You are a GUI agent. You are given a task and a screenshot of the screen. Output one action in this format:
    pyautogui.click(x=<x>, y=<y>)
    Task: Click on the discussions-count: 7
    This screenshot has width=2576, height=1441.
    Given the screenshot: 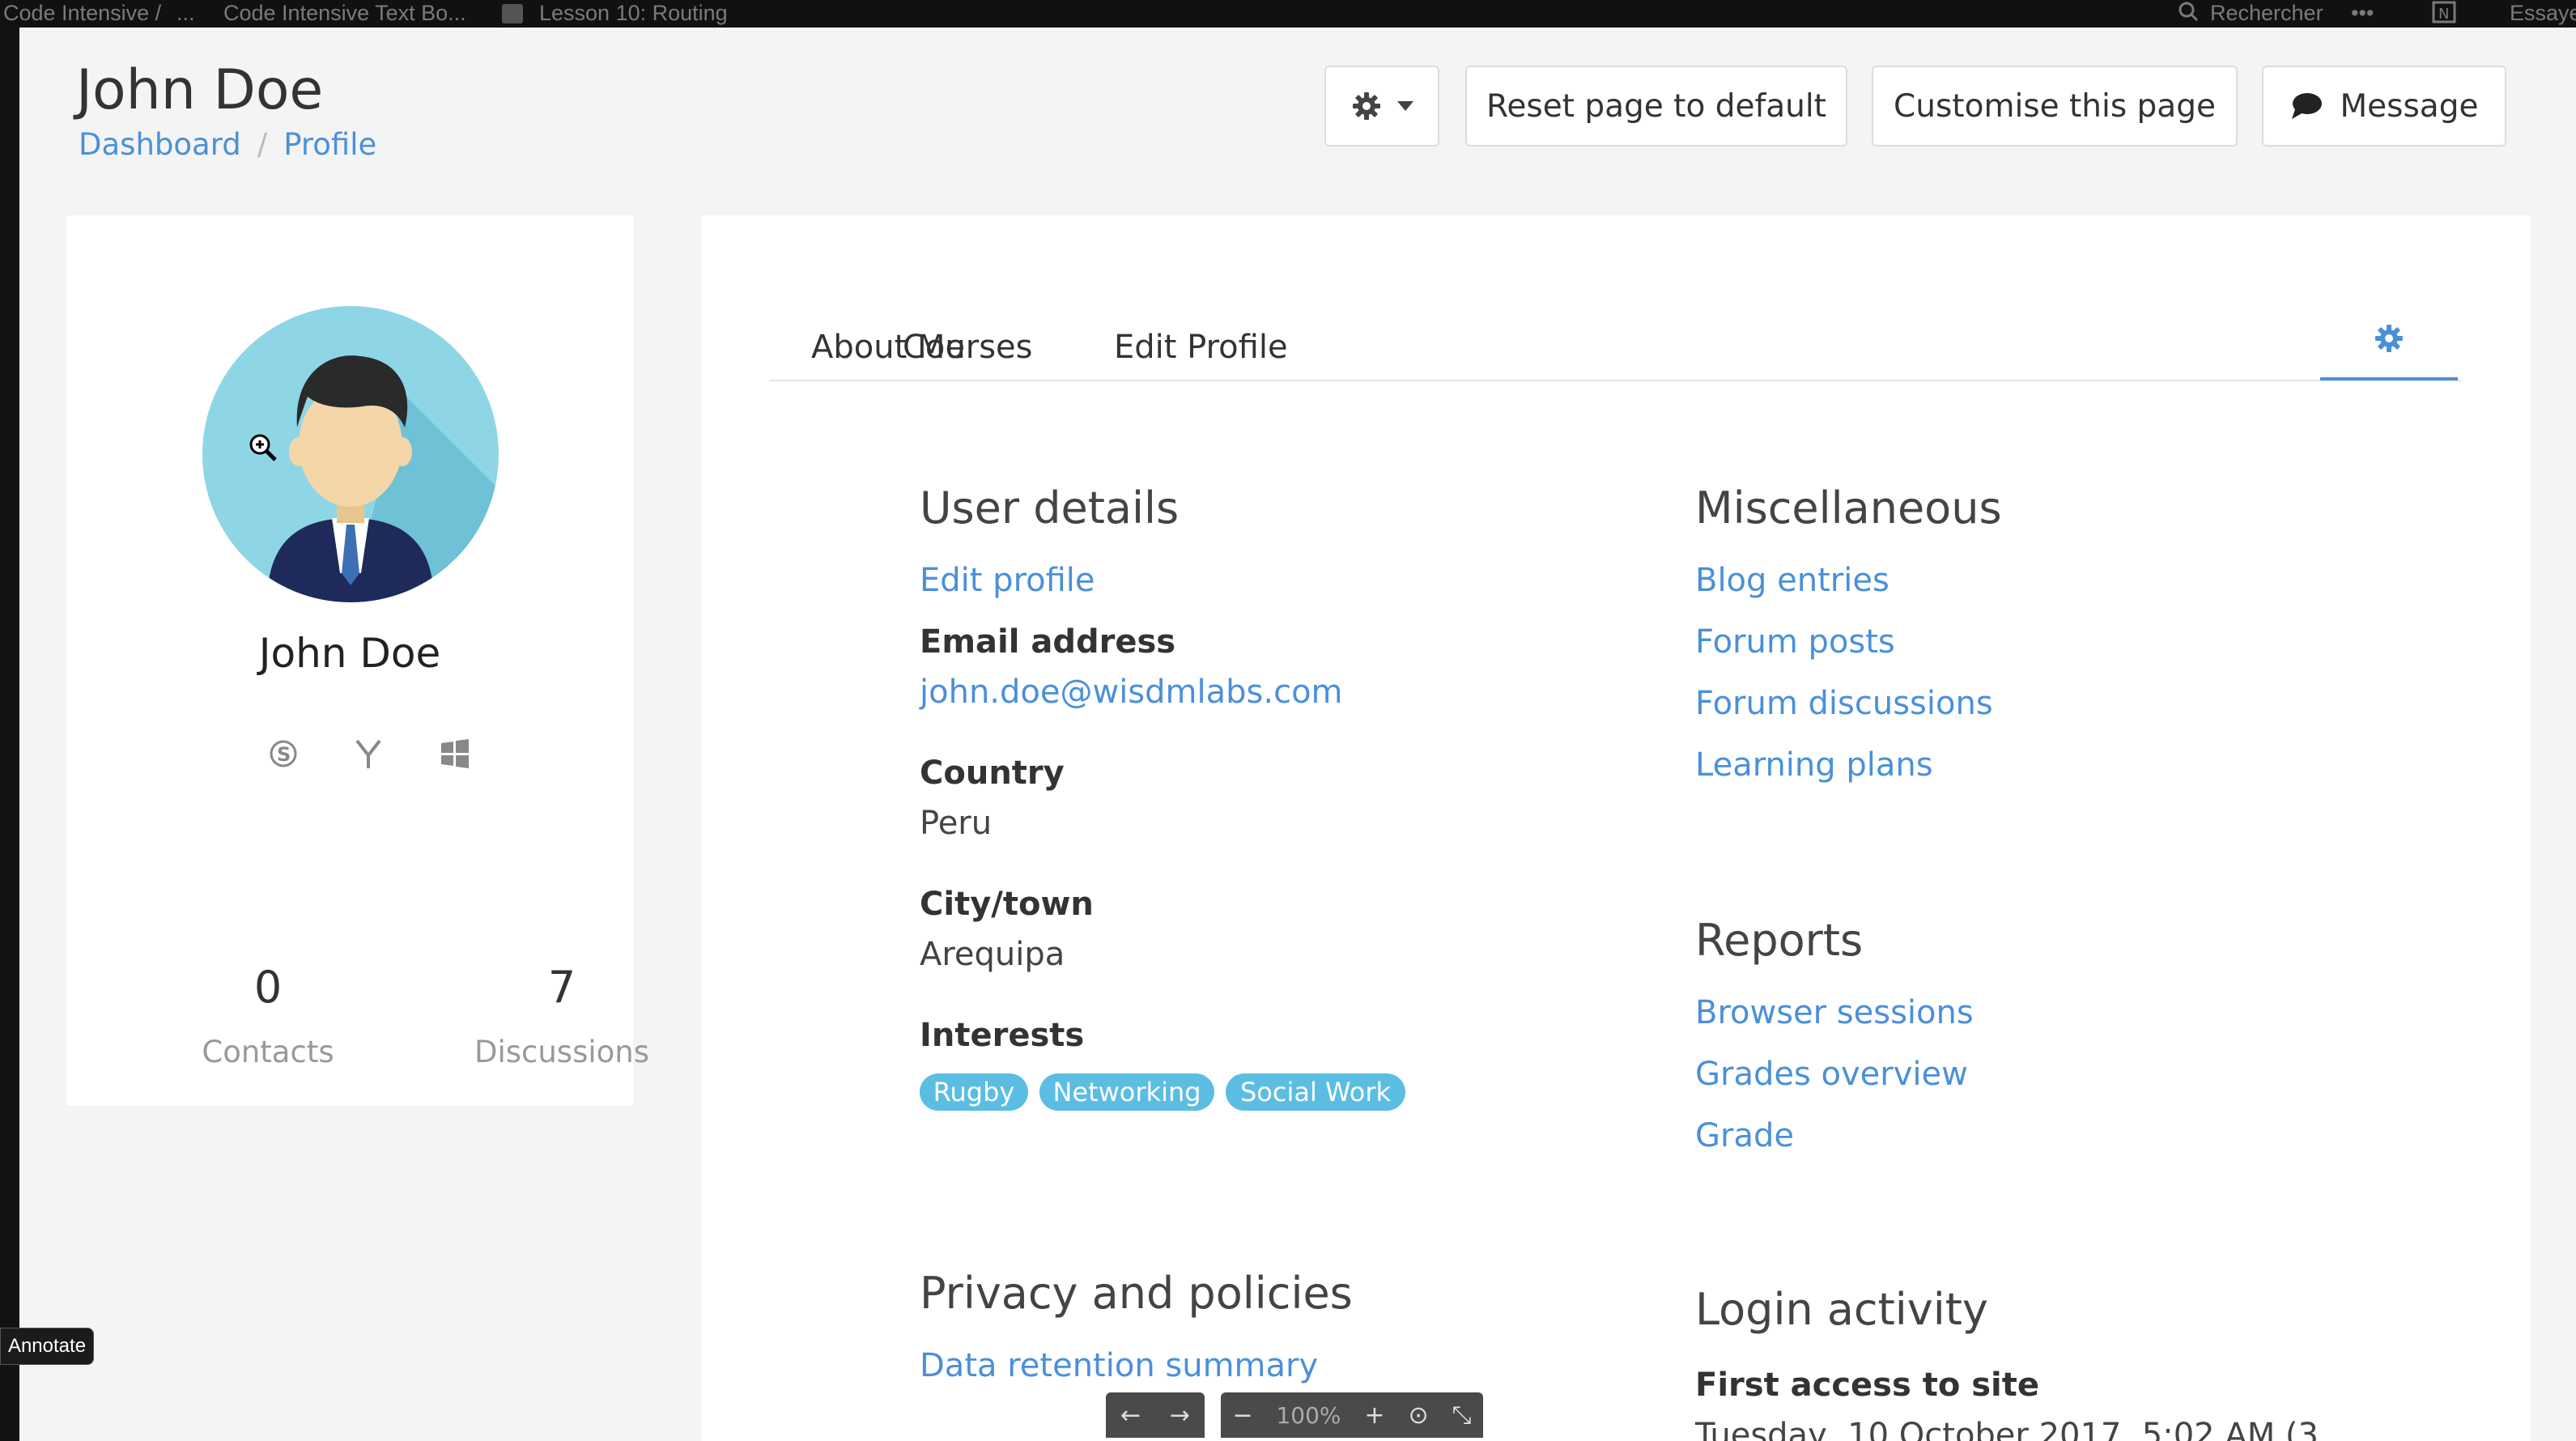 What is the action you would take?
    pyautogui.click(x=561, y=987)
    